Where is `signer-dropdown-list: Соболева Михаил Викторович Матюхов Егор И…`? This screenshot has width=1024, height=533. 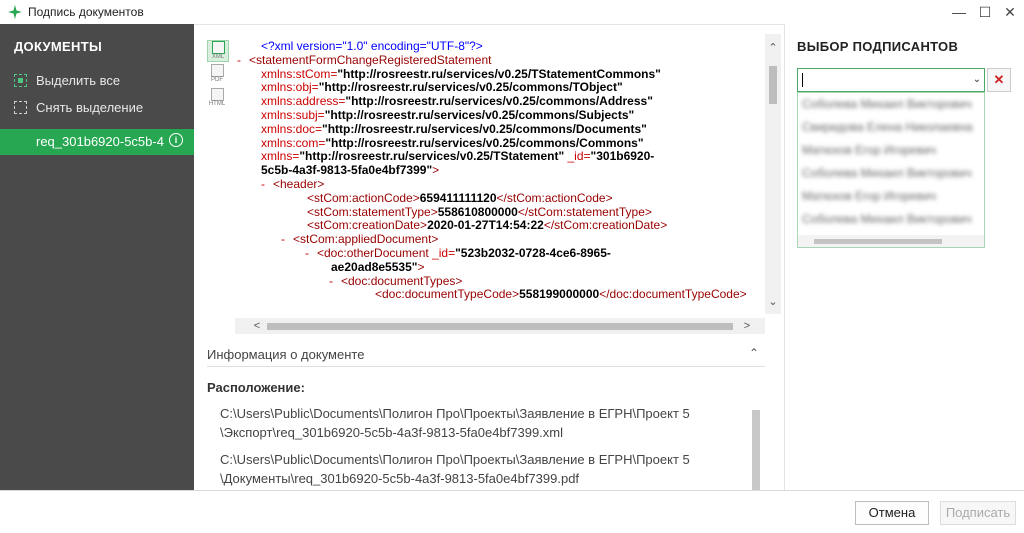 signer-dropdown-list: Соболева Михаил Викторович Матюхов Егор И… is located at coordinates (891, 170).